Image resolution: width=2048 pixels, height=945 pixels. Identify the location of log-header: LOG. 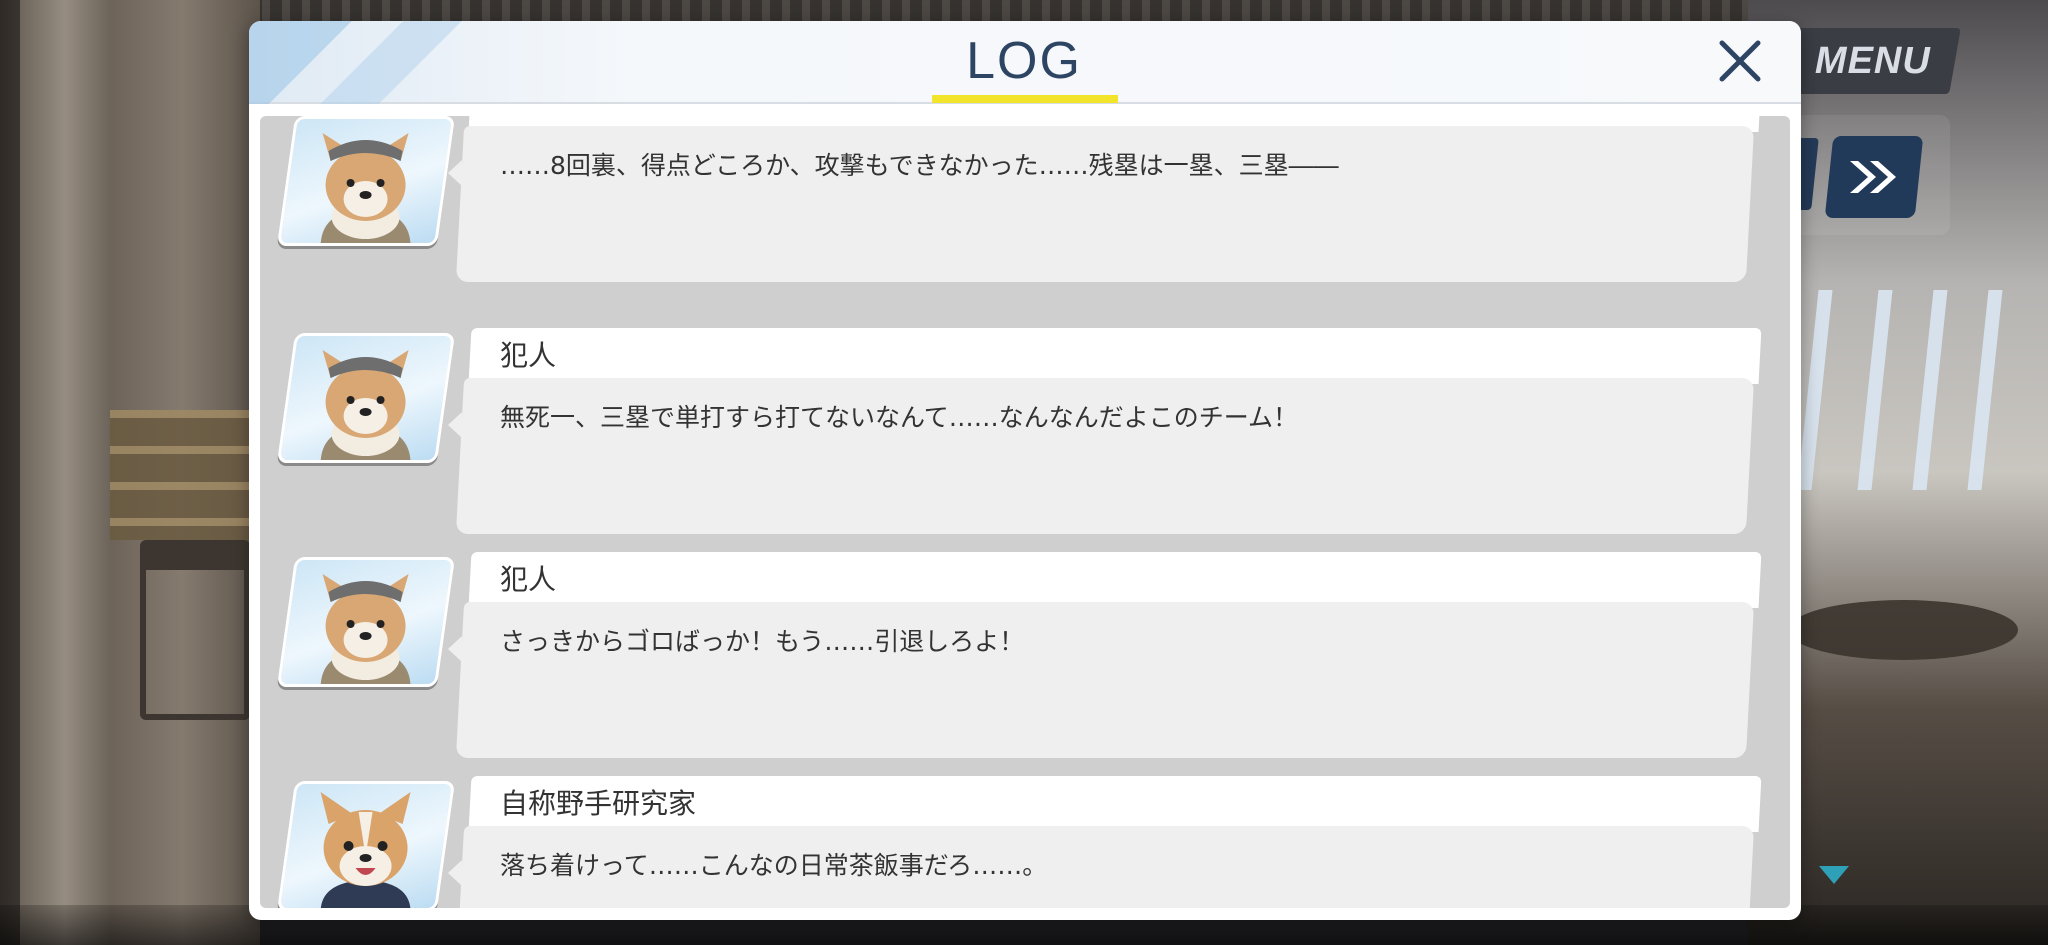
(1025, 62).